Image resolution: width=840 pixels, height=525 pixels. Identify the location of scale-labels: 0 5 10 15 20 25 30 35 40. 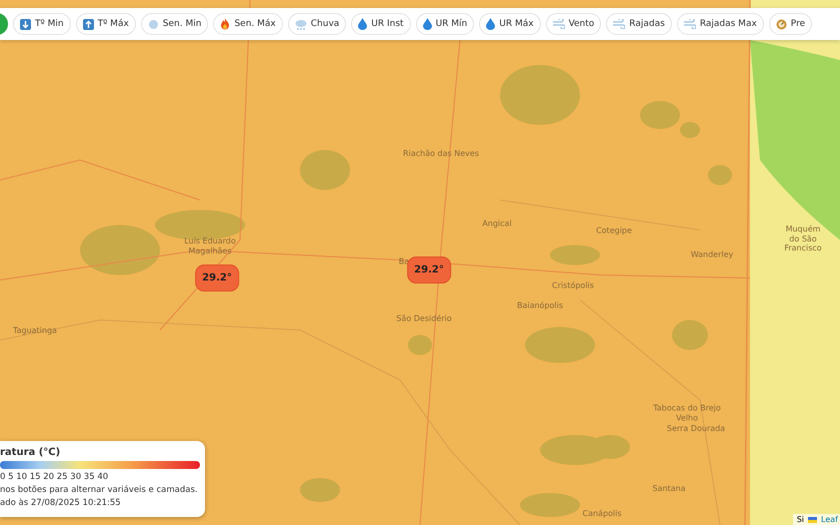
(55, 477).